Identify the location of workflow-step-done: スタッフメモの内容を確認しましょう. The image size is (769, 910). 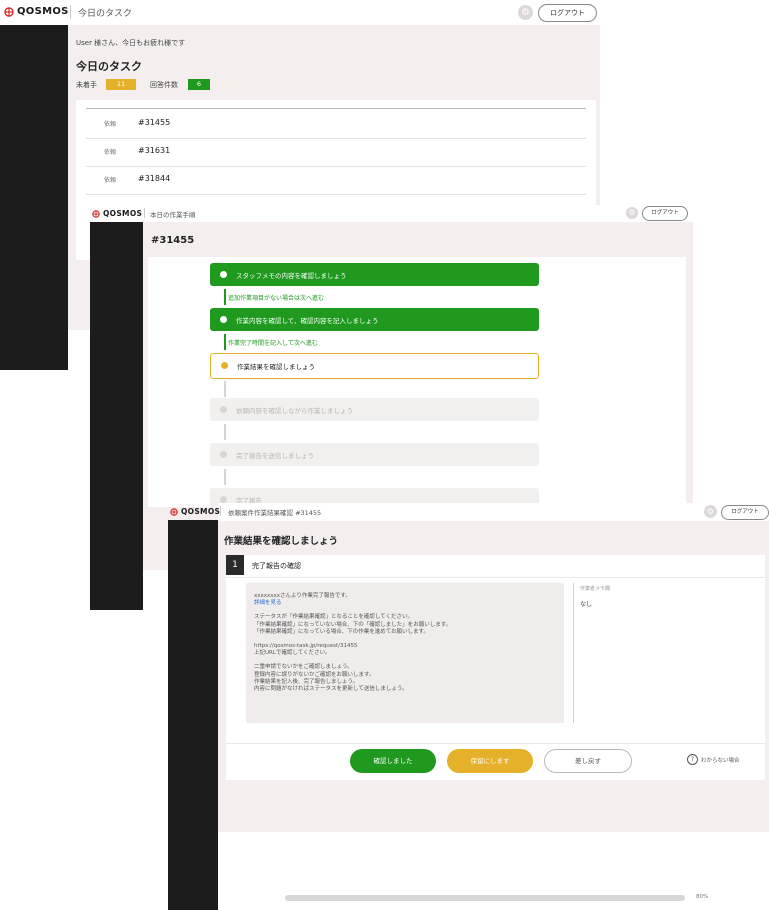
(374, 274).